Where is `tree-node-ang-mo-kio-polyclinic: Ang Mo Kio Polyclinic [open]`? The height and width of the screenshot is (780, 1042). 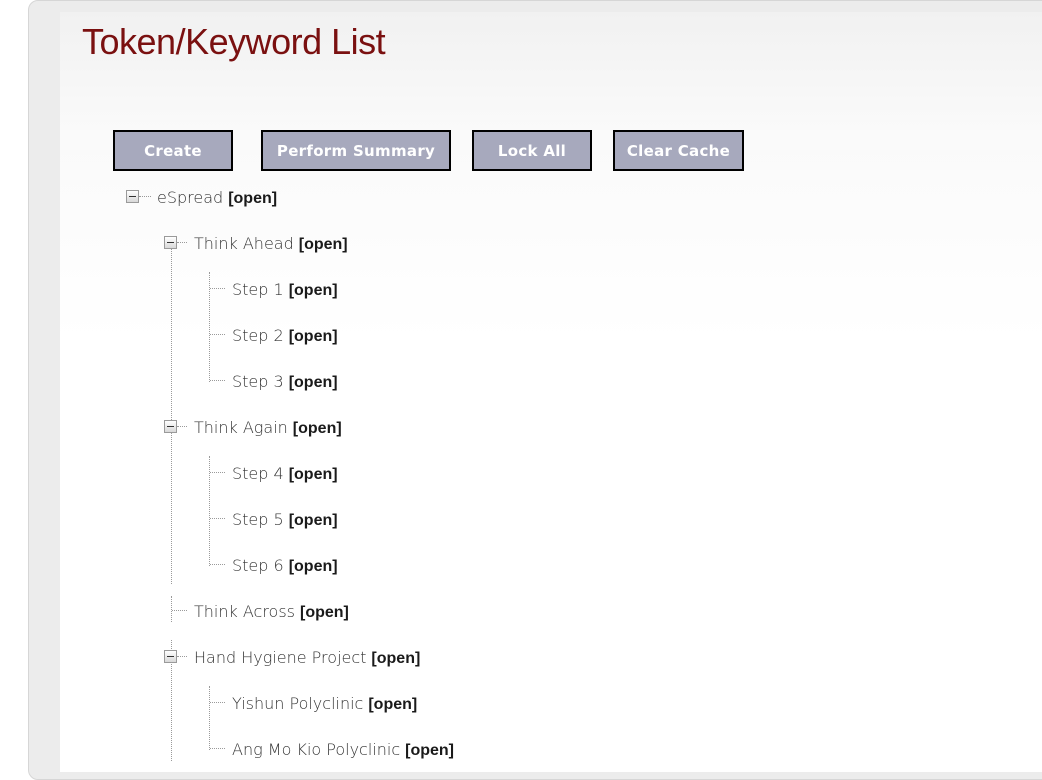 tree-node-ang-mo-kio-polyclinic: Ang Mo Kio Polyclinic [open] is located at coordinates (343, 750).